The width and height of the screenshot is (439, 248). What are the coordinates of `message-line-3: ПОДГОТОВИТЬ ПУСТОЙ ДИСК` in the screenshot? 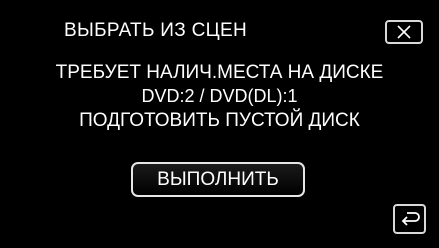 It's located at (219, 120).